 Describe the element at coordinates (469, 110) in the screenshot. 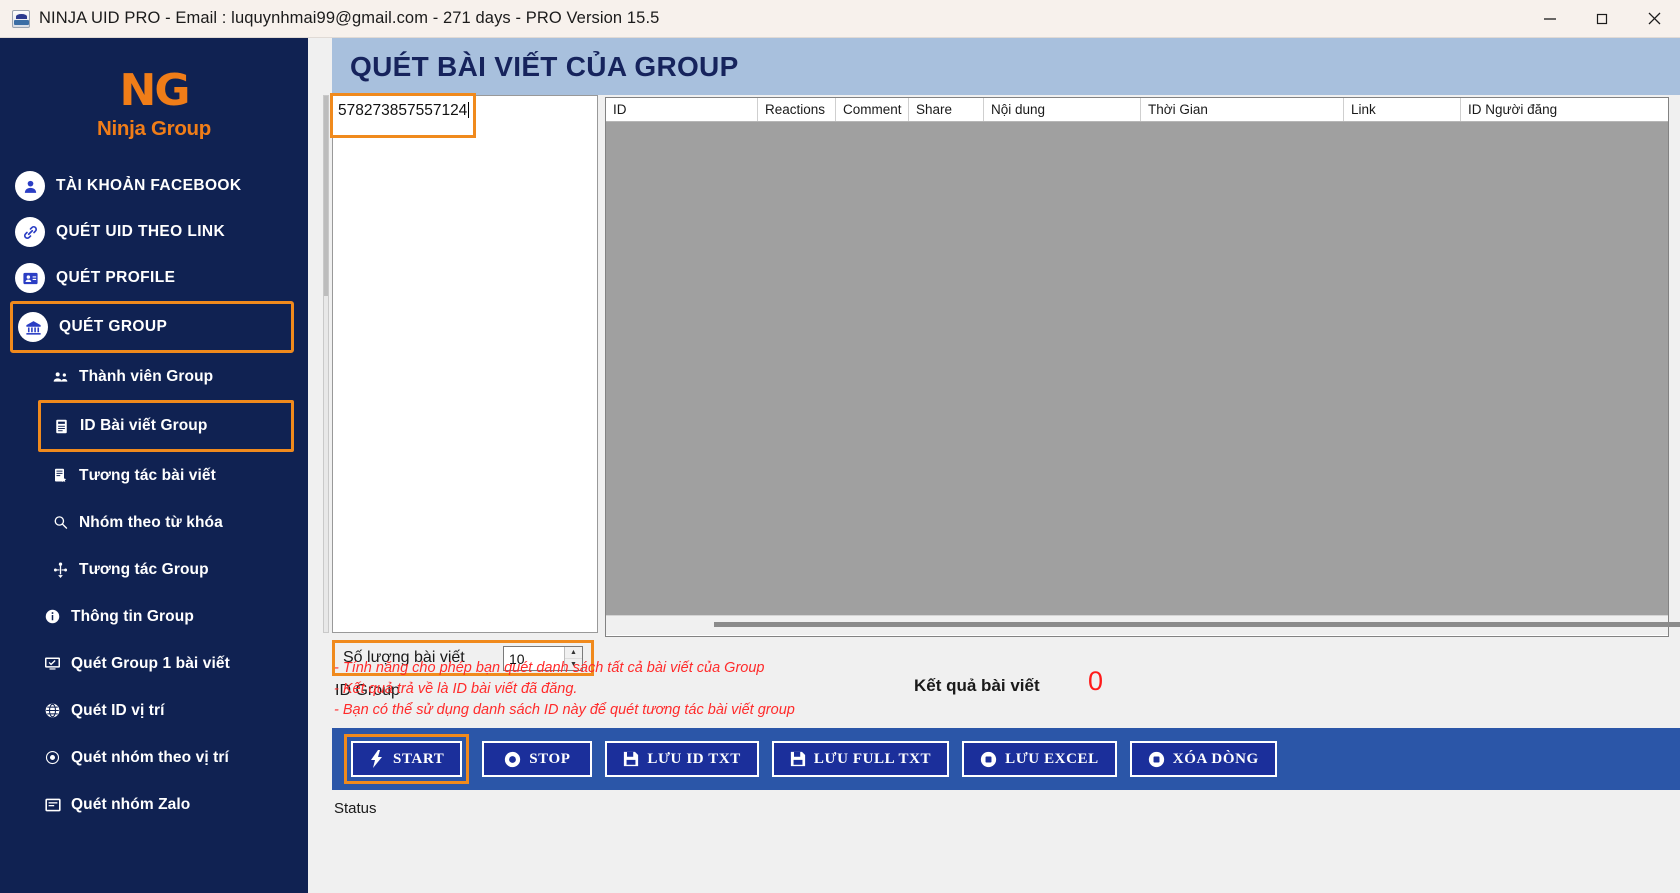

I see `text-caret` at that location.